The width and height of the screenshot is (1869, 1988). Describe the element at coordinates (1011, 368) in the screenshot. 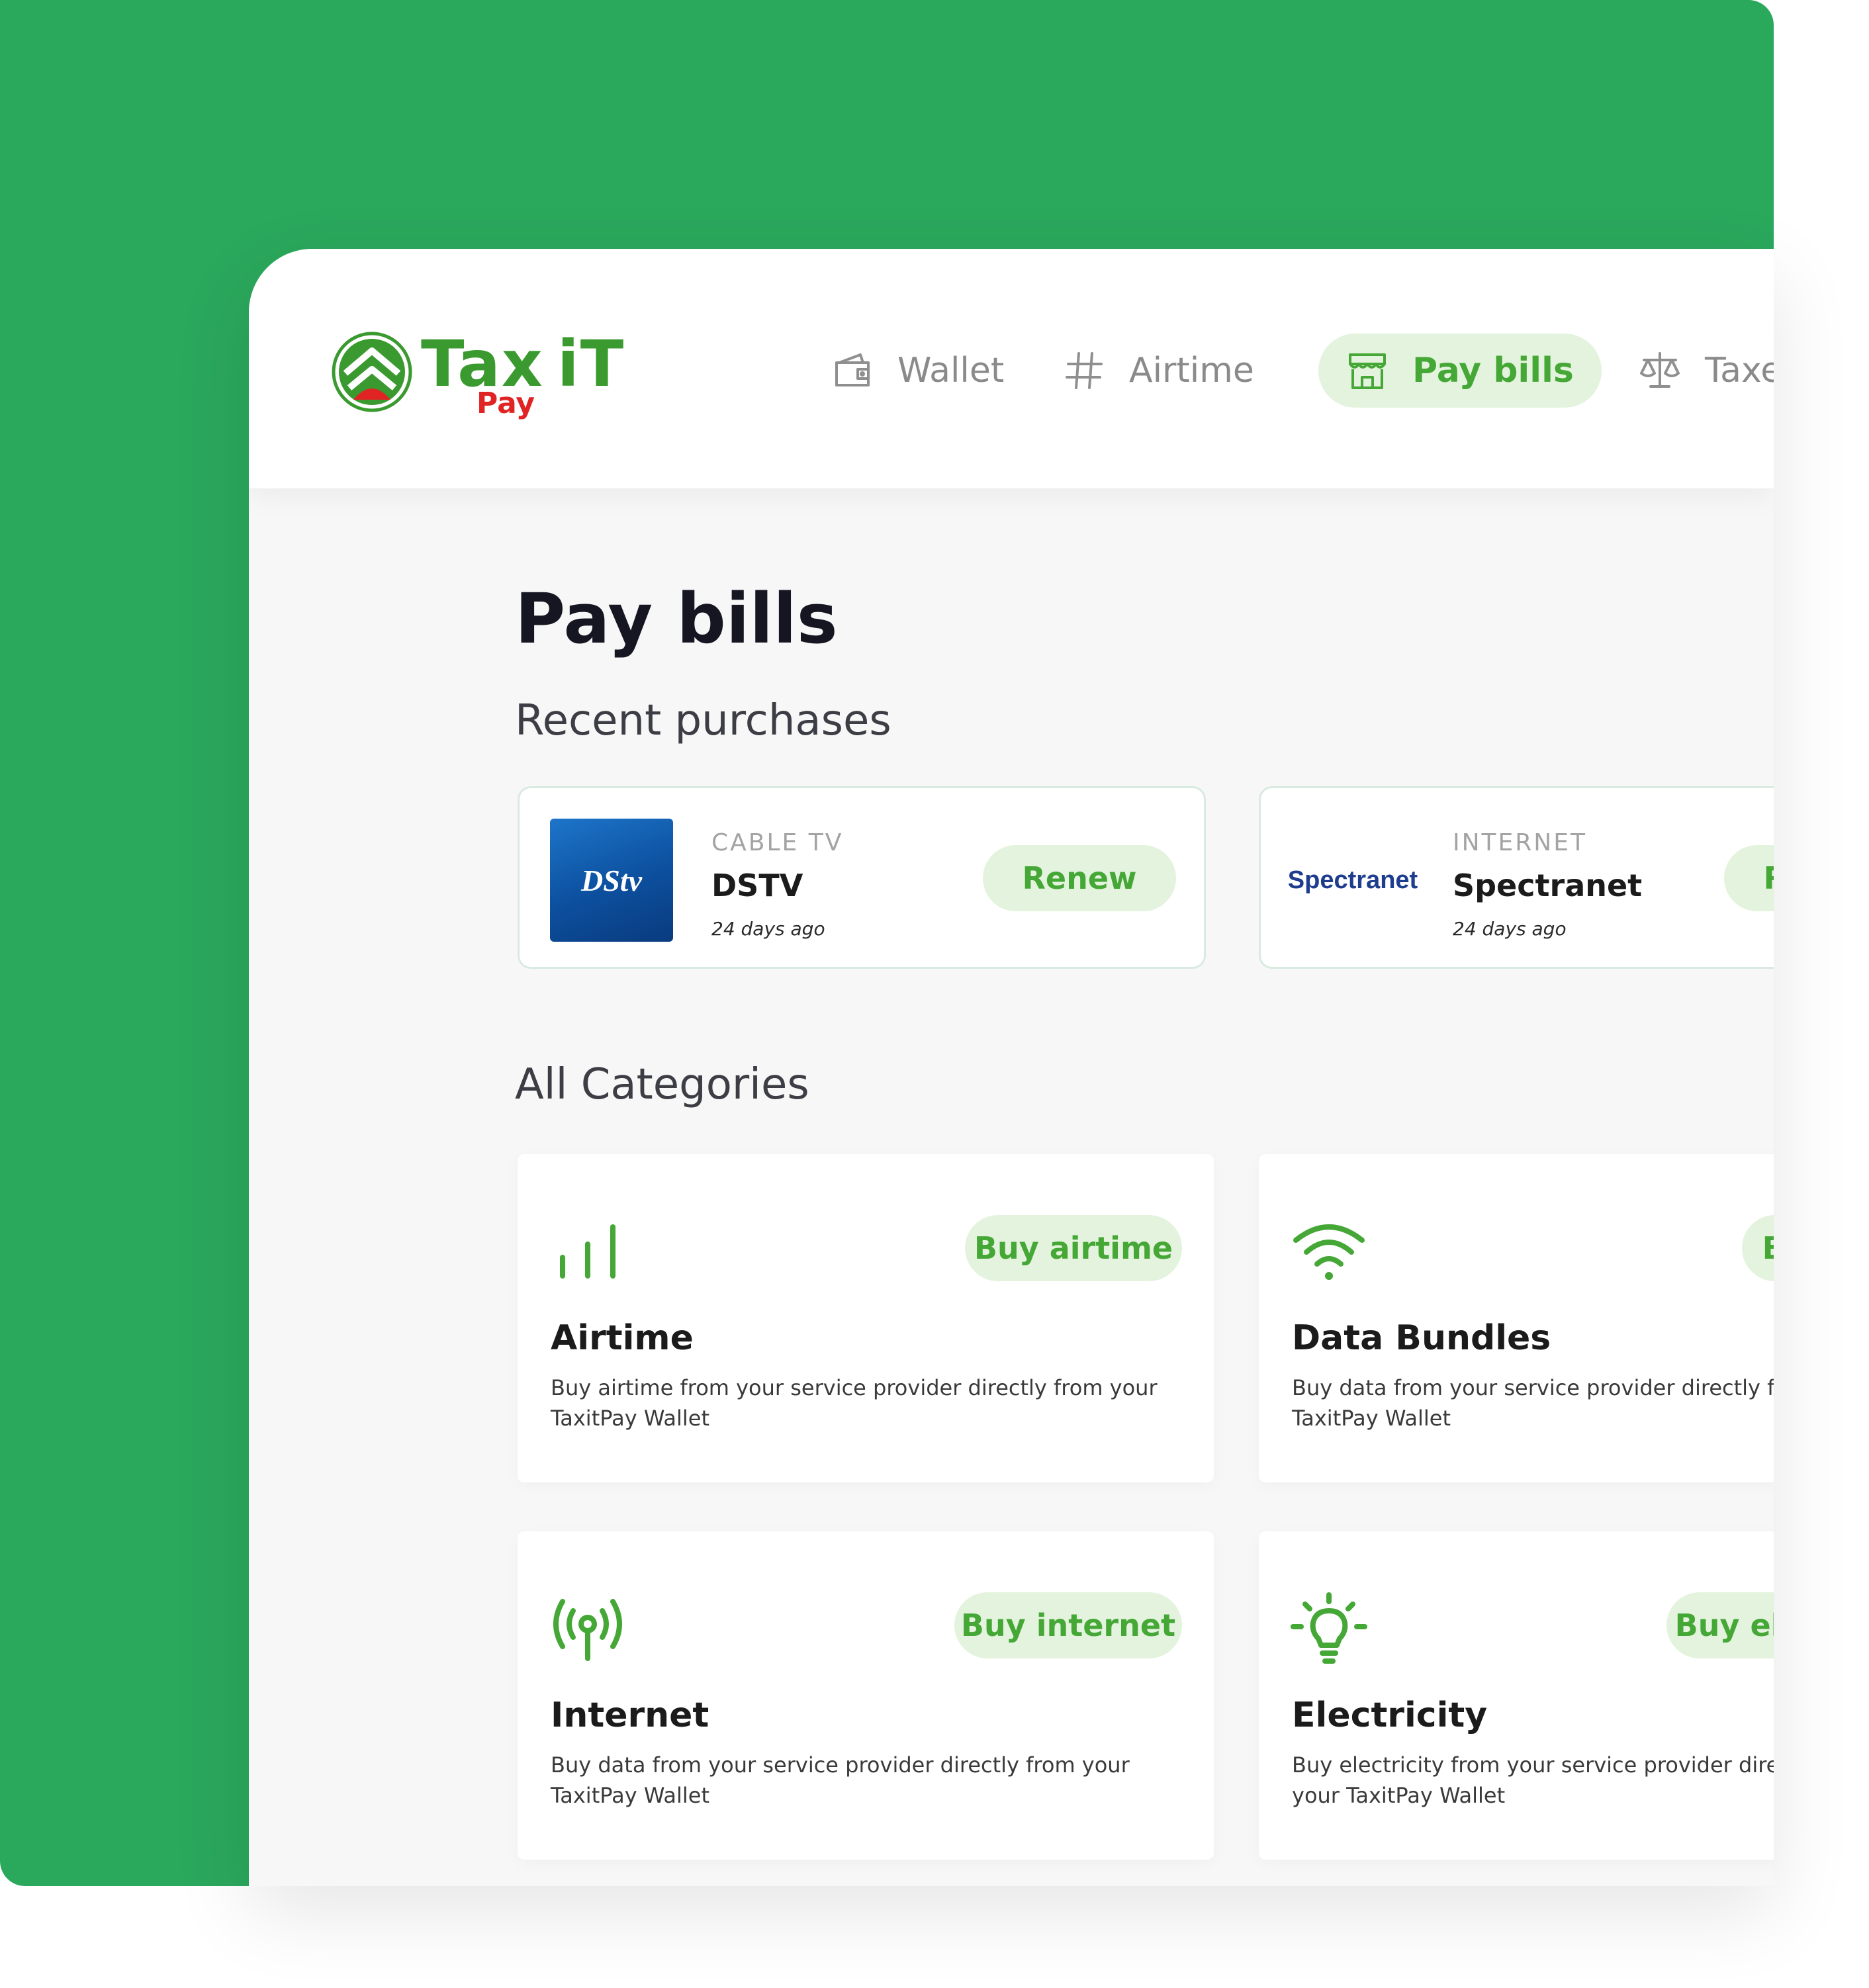

I see `top-navigation-bar: Tax iT Pay Wallet Airtime Pay bills Taxe` at that location.